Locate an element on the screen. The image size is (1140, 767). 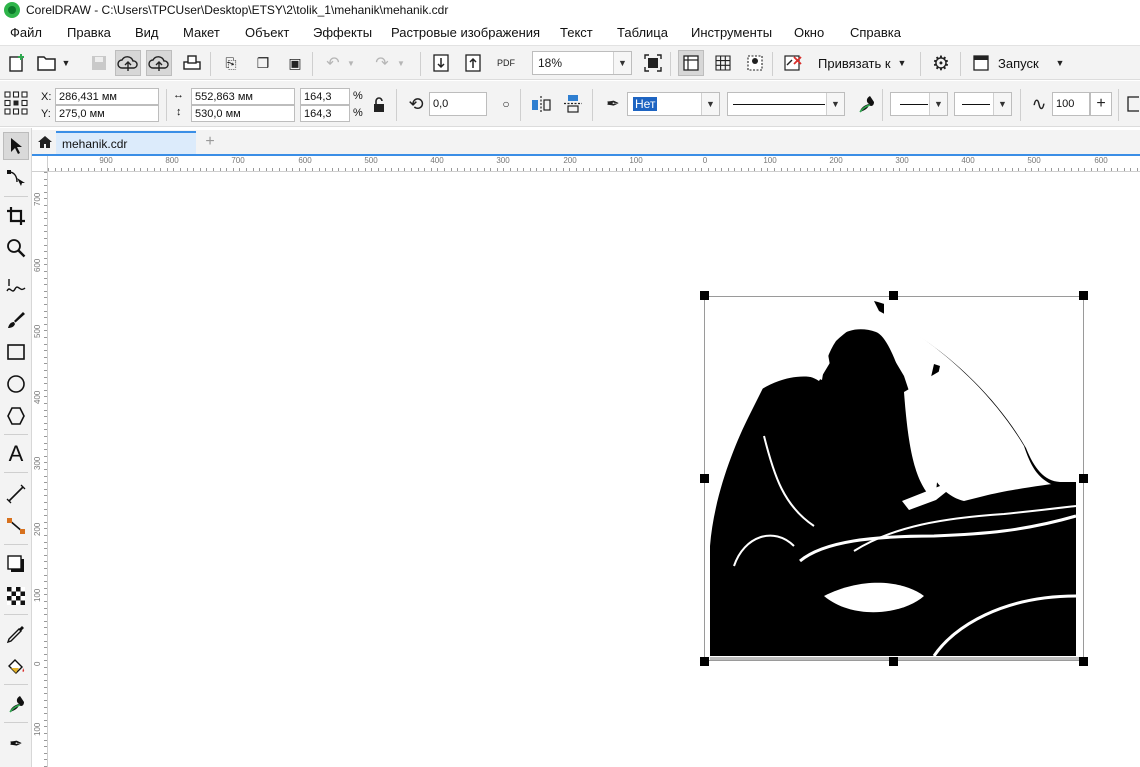
import-icon is located at coordinates (441, 63).